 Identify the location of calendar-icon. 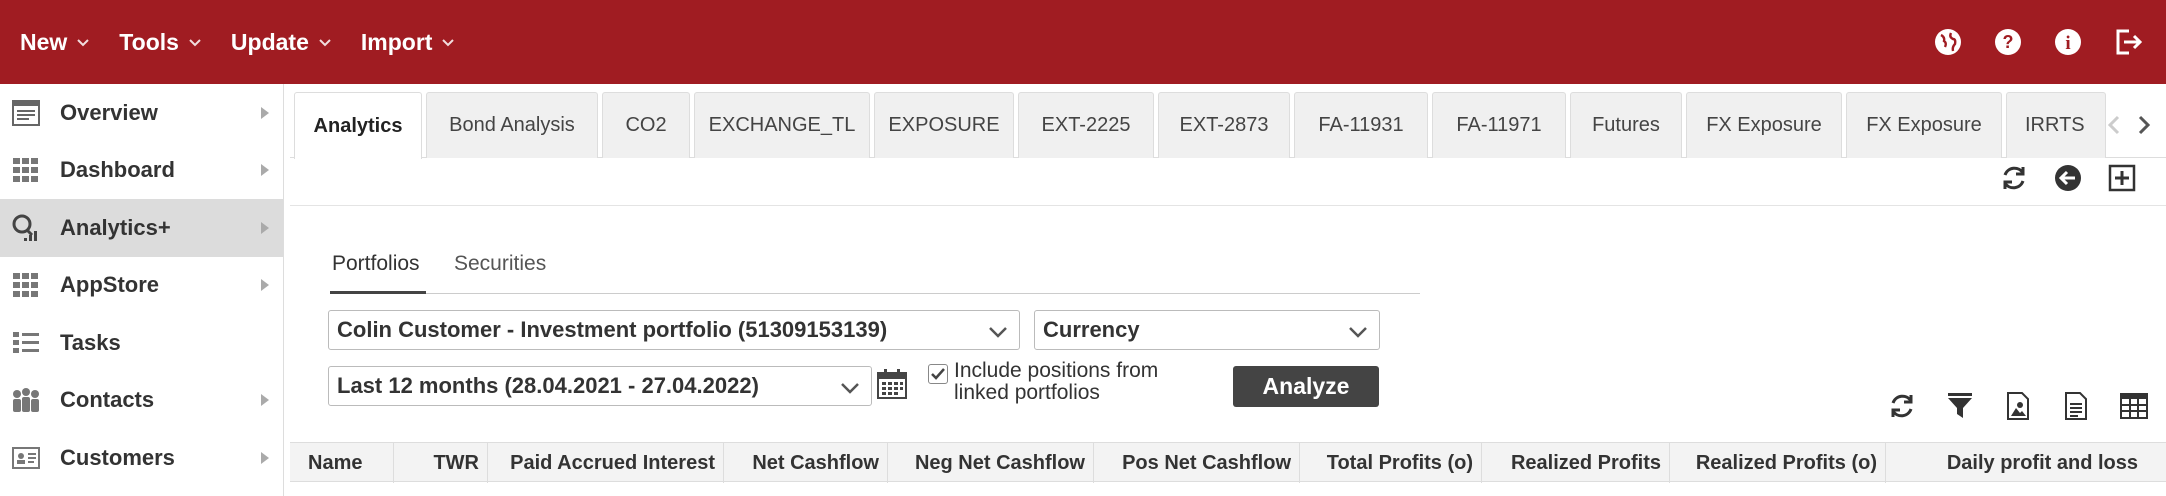
(893, 385).